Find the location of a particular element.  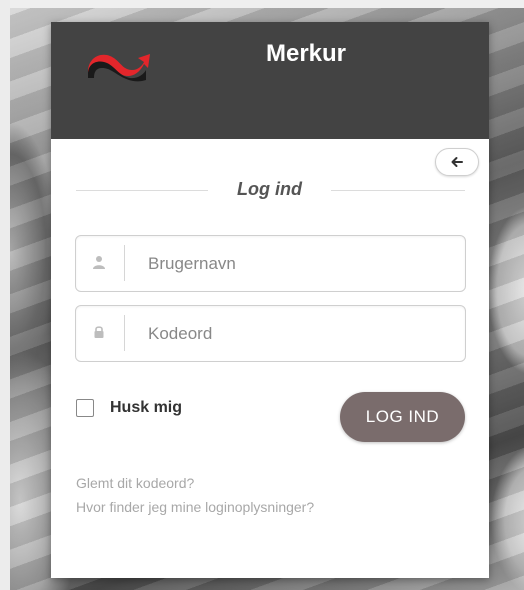

section-title: Log ind is located at coordinates (269, 189).